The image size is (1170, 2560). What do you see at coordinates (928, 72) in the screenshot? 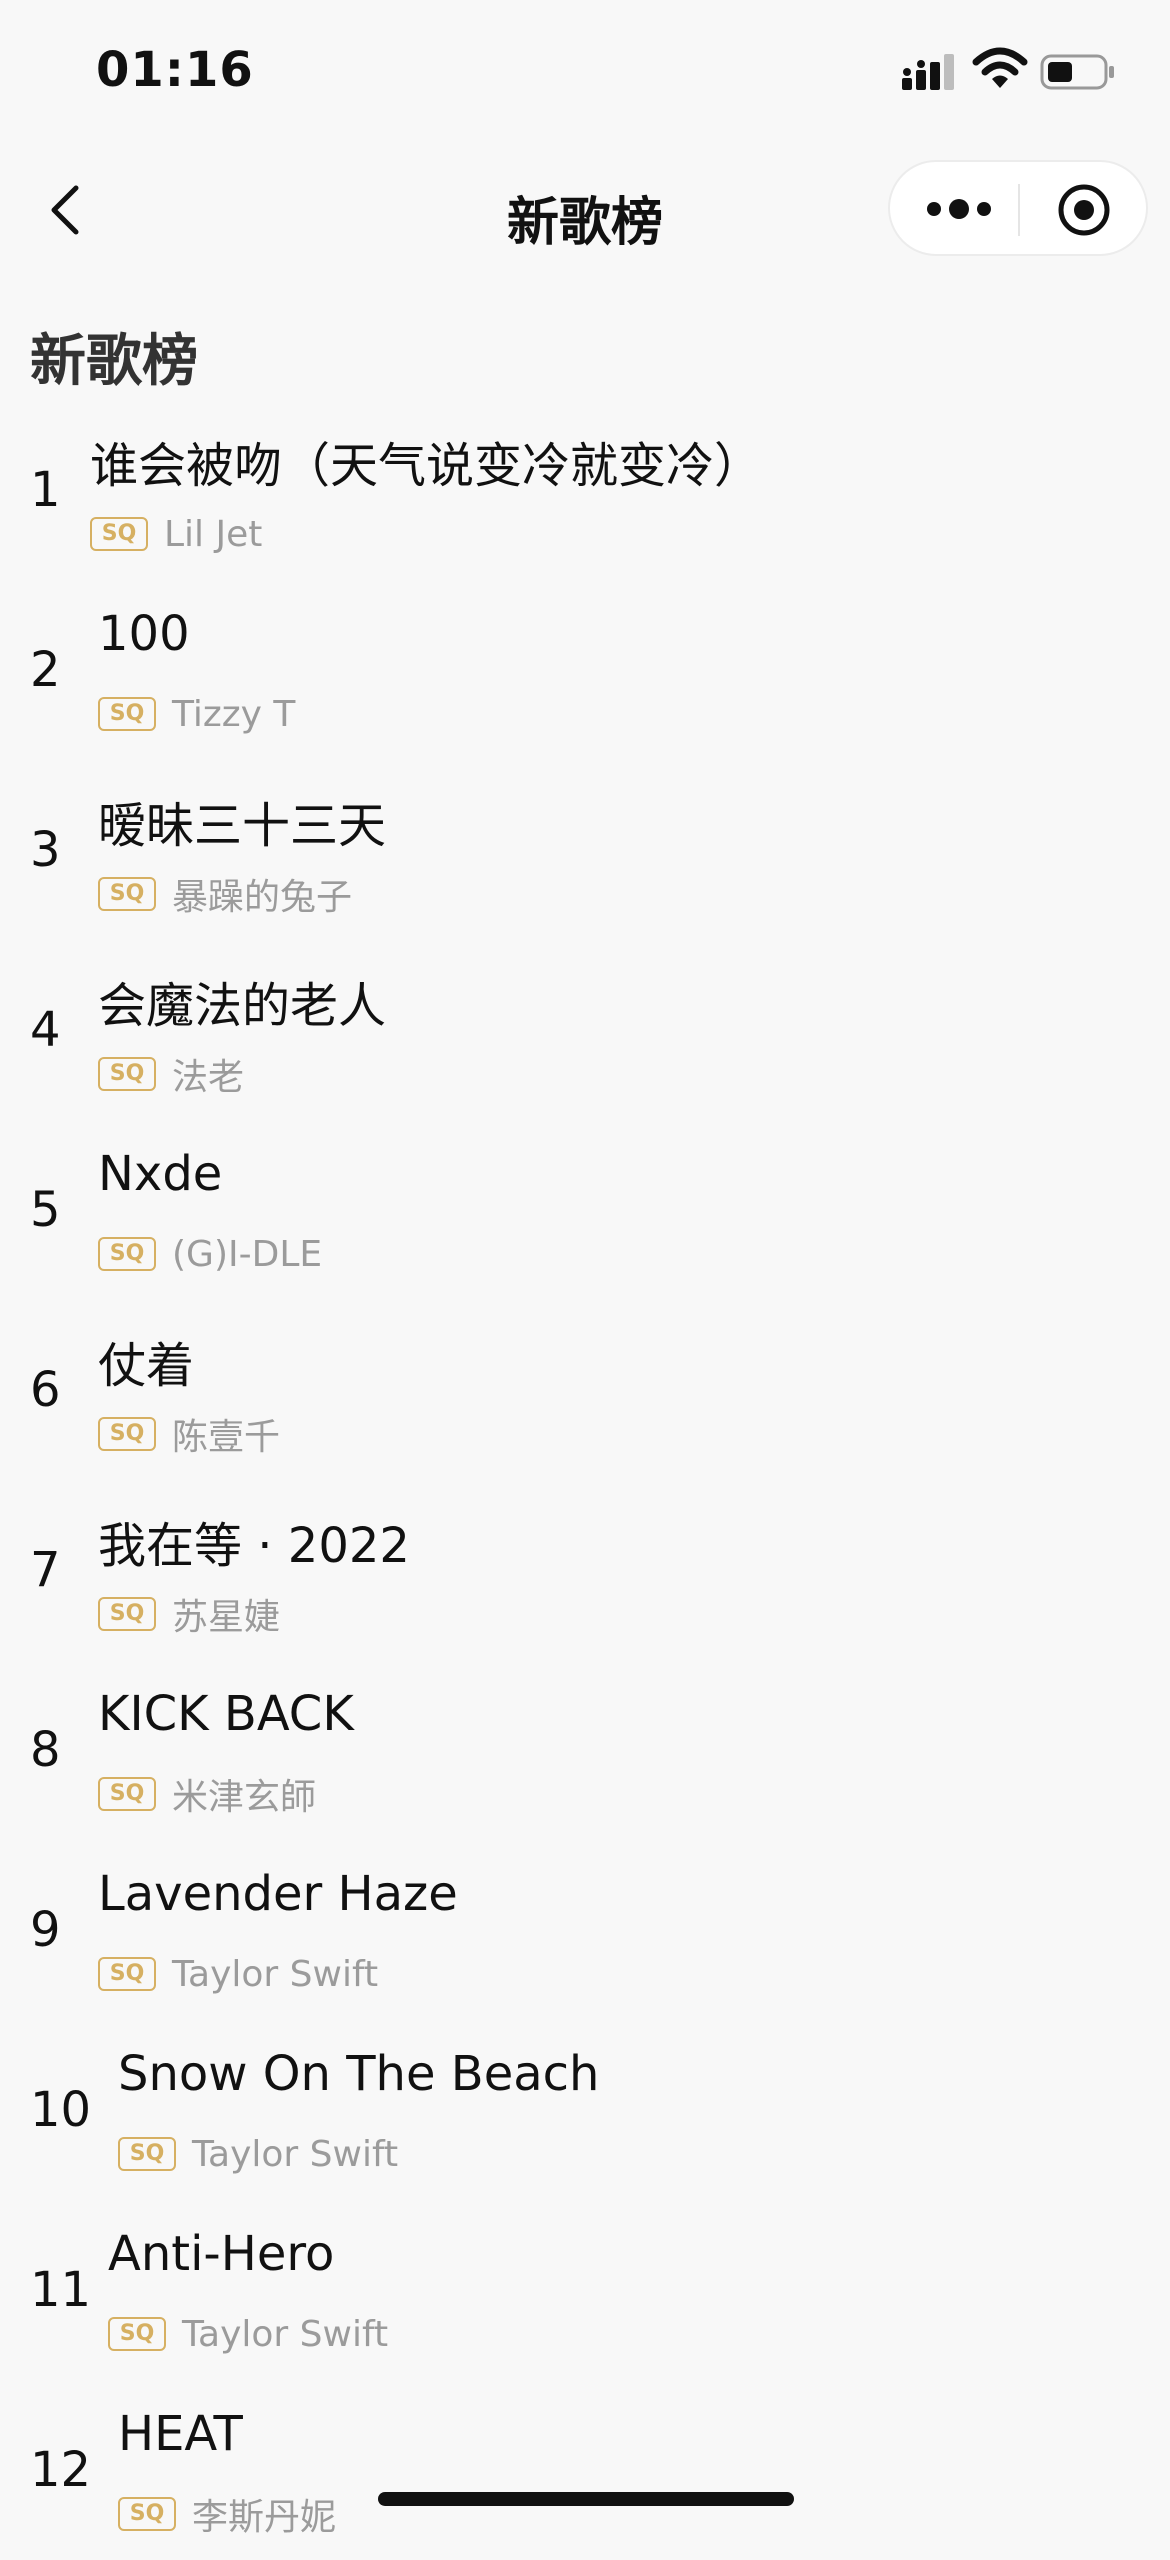
I see `signal-icon` at bounding box center [928, 72].